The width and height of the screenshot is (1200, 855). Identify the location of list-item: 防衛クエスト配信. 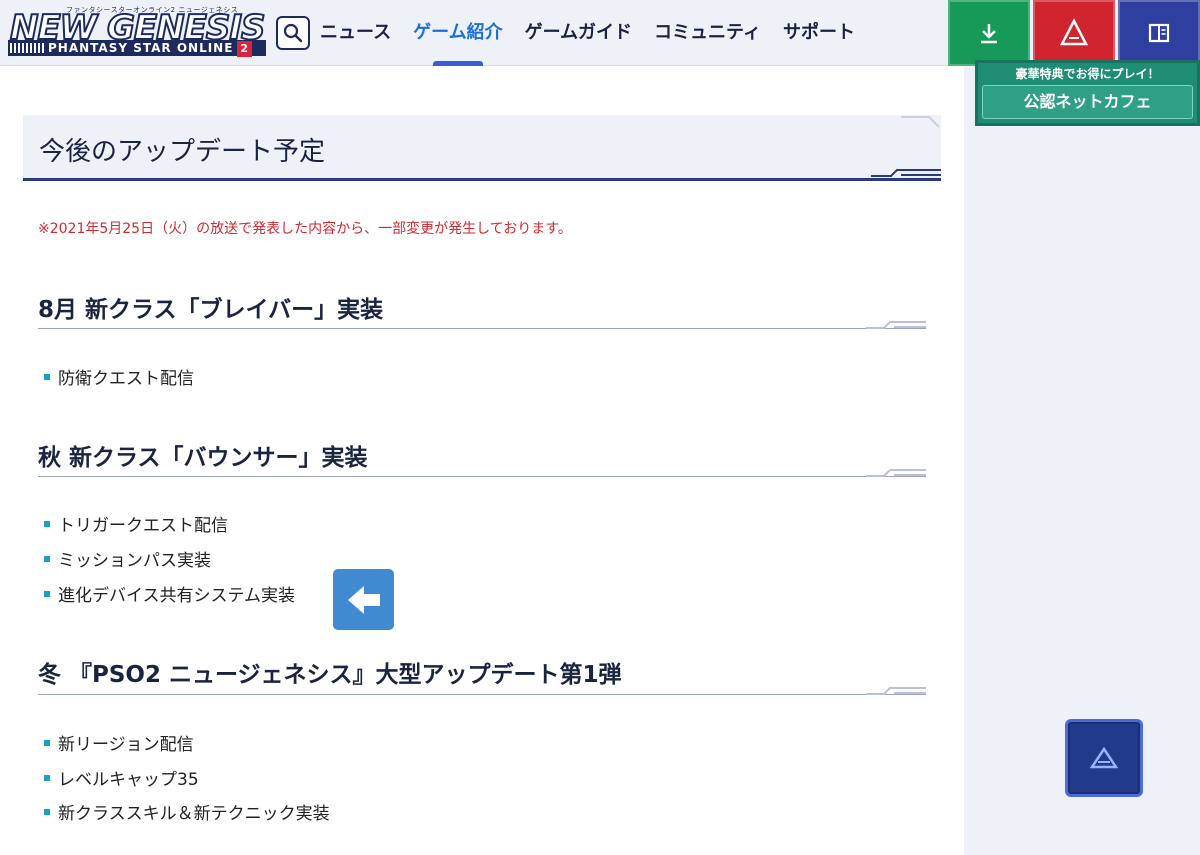
(119, 376).